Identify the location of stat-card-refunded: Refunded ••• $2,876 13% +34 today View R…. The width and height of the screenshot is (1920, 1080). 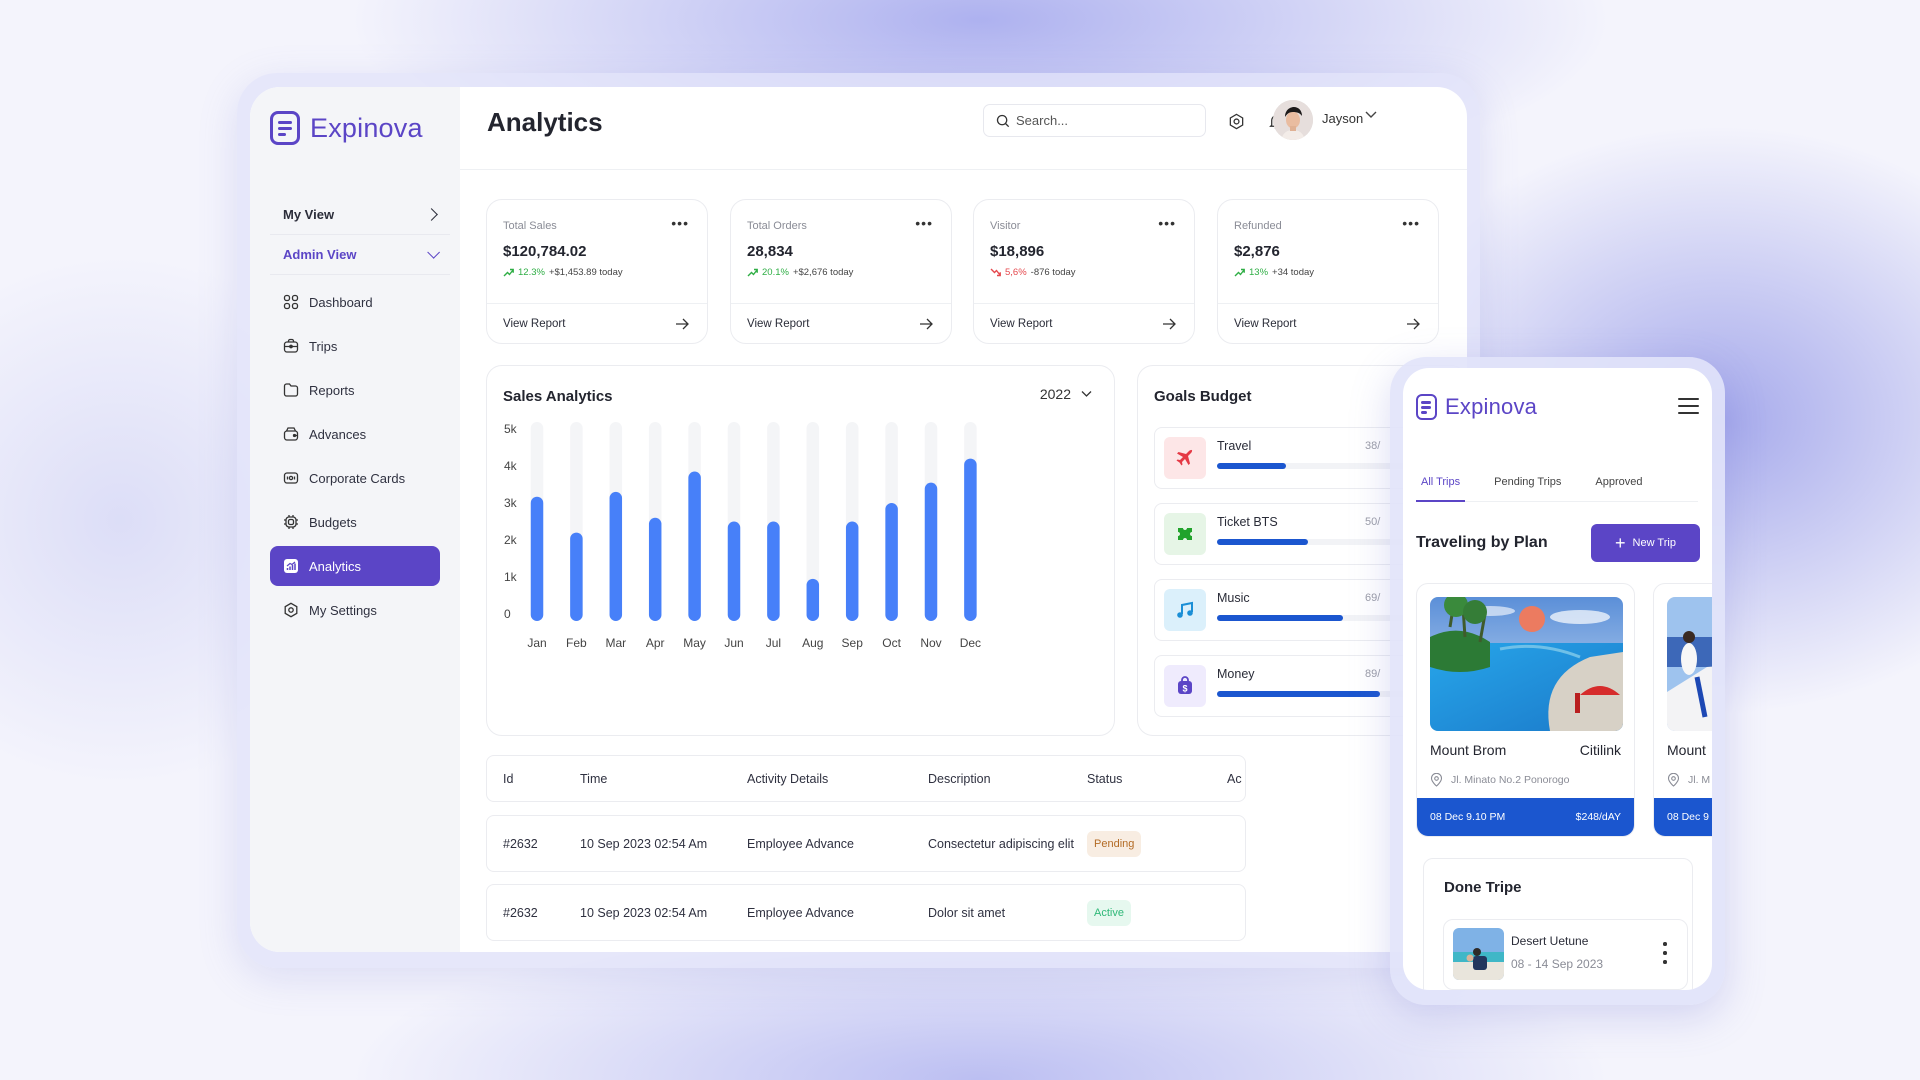
(1328, 271).